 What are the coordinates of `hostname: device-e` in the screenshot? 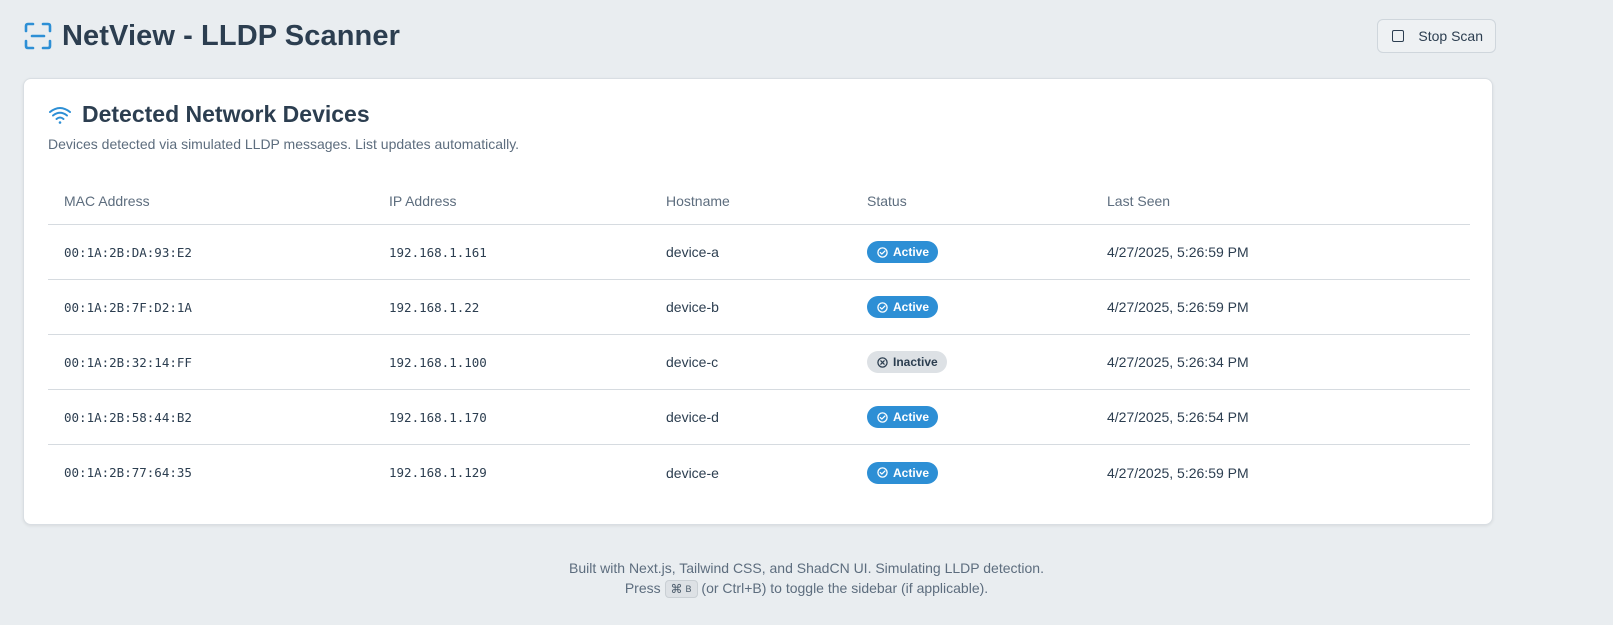 It's located at (692, 472).